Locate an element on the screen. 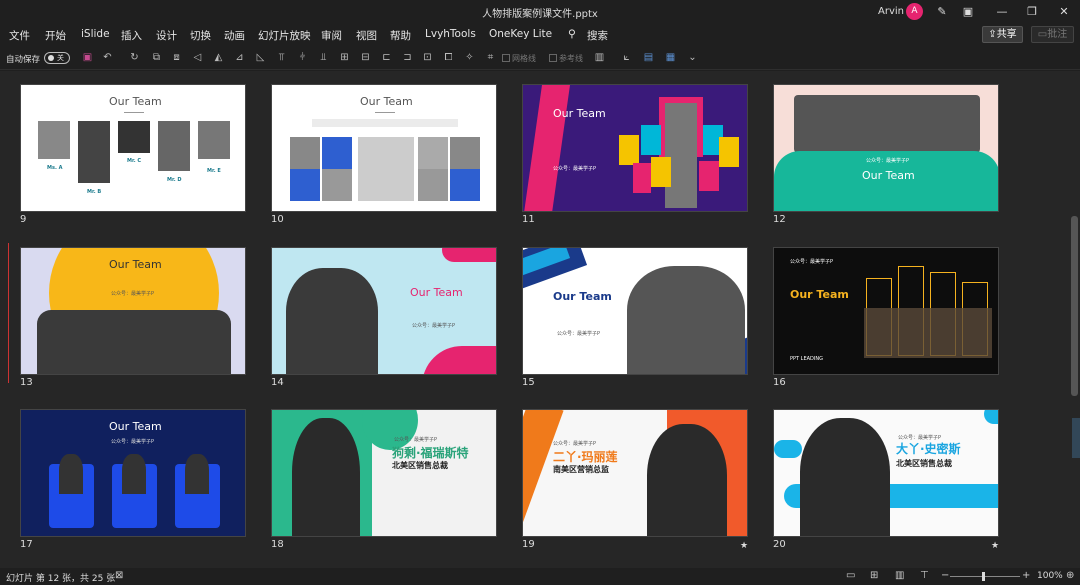 The height and width of the screenshot is (585, 1080). zoom-level: 100% is located at coordinates (1050, 576).